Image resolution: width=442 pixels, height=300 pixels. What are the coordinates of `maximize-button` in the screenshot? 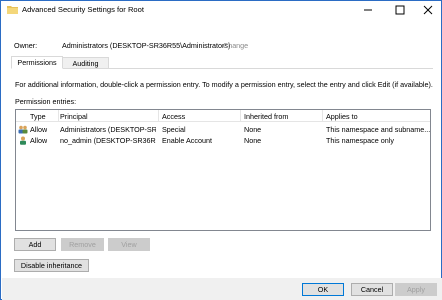 It's located at (400, 10).